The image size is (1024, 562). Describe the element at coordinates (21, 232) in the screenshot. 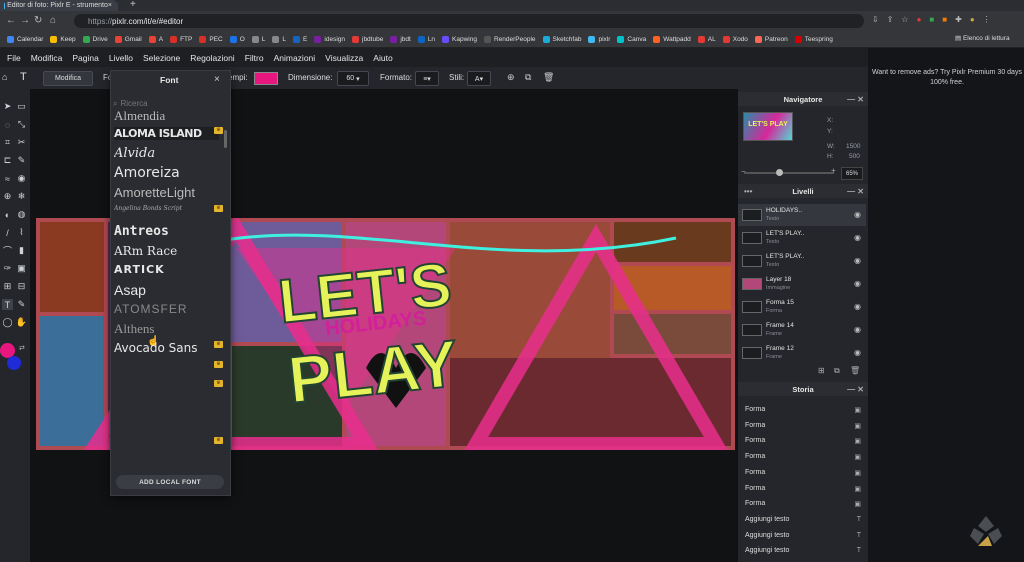

I see `brush-icon: ⌇` at that location.